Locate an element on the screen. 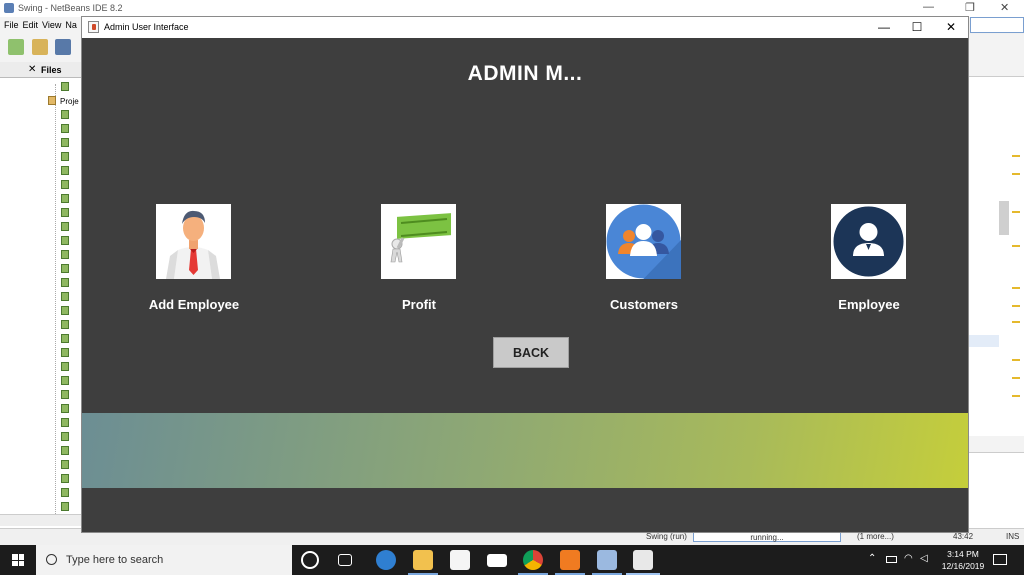 The image size is (1024, 575). folder-icon is located at coordinates (52, 100).